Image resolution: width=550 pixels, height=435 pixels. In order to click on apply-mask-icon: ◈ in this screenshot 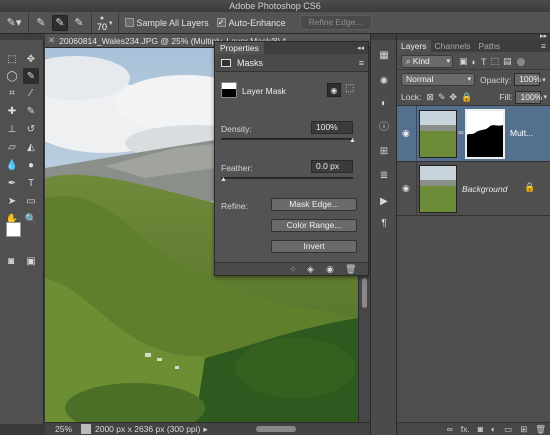, I will do `click(310, 269)`.